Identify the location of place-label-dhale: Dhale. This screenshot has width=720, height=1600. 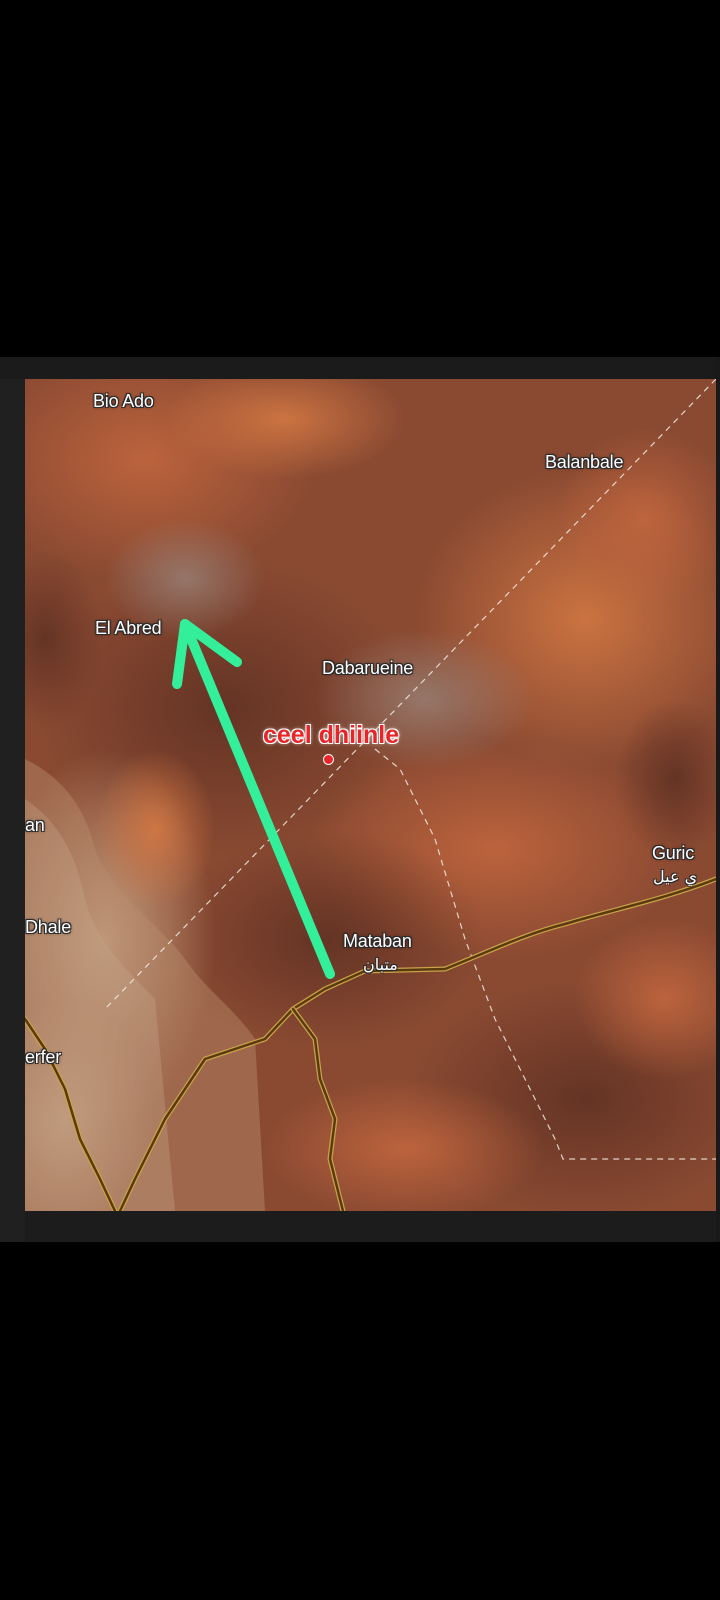
(48, 927).